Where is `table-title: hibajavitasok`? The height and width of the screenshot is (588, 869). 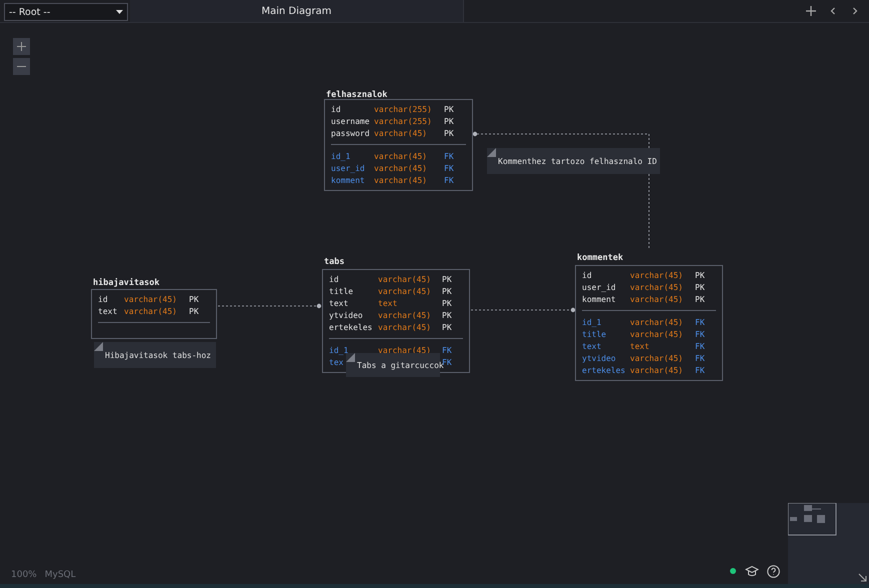
table-title: hibajavitasok is located at coordinates (126, 283).